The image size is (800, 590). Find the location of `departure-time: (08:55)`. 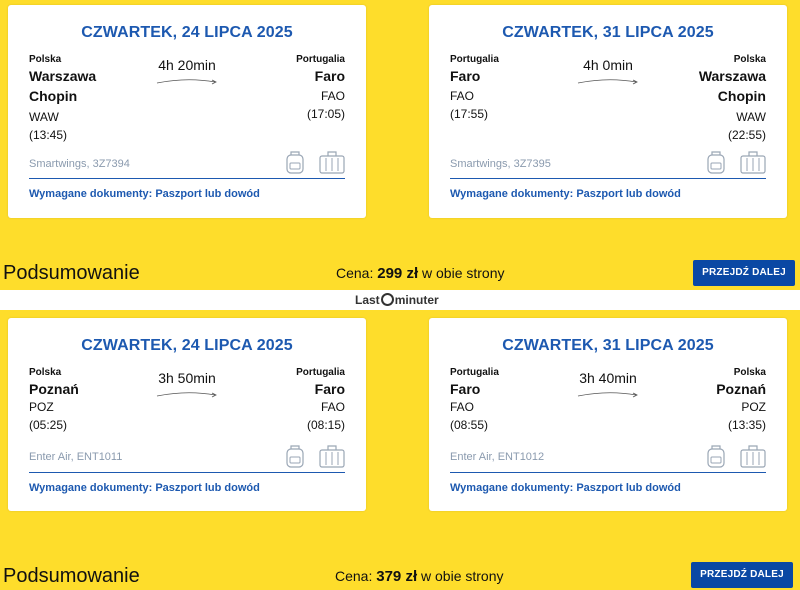

departure-time: (08:55) is located at coordinates (469, 425).